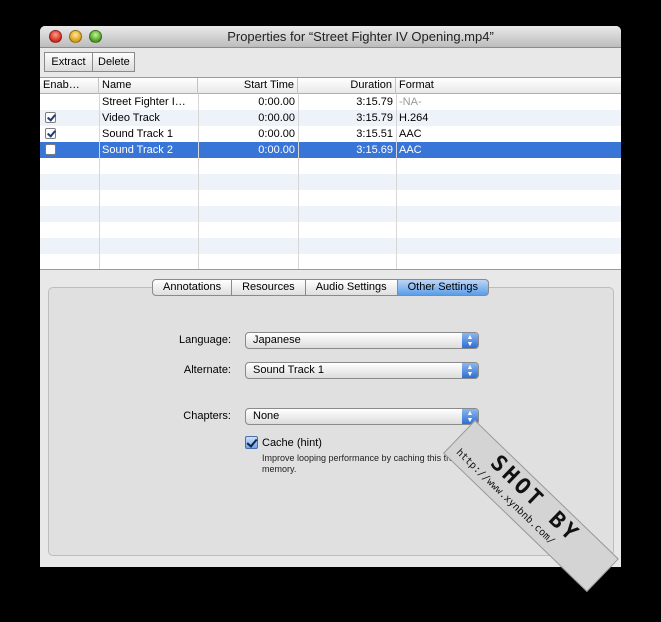 The image size is (661, 622). I want to click on format-cell: -NA-, so click(410, 102).